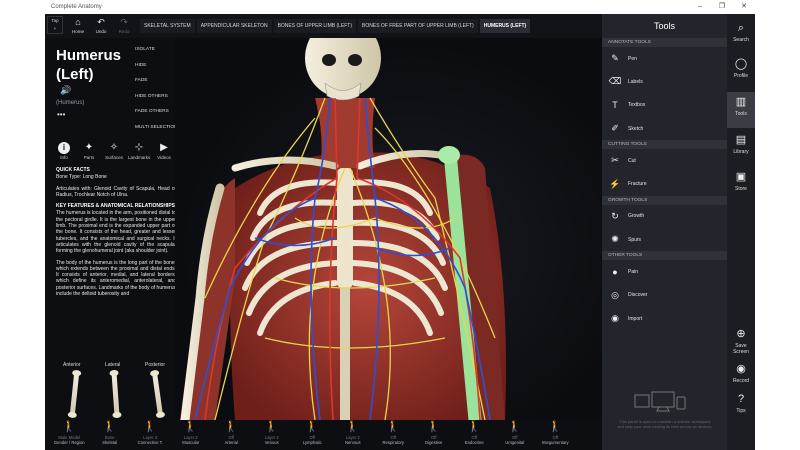 The image size is (800, 450). What do you see at coordinates (69, 427) in the screenshot?
I see `male-figure-icon: 🚶` at bounding box center [69, 427].